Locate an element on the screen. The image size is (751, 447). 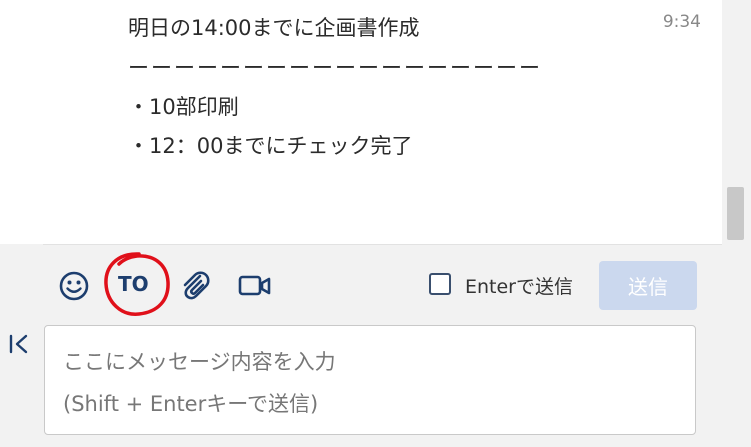
message-line-bullet-2: ・12：00までにチェック完了 is located at coordinates (270, 146).